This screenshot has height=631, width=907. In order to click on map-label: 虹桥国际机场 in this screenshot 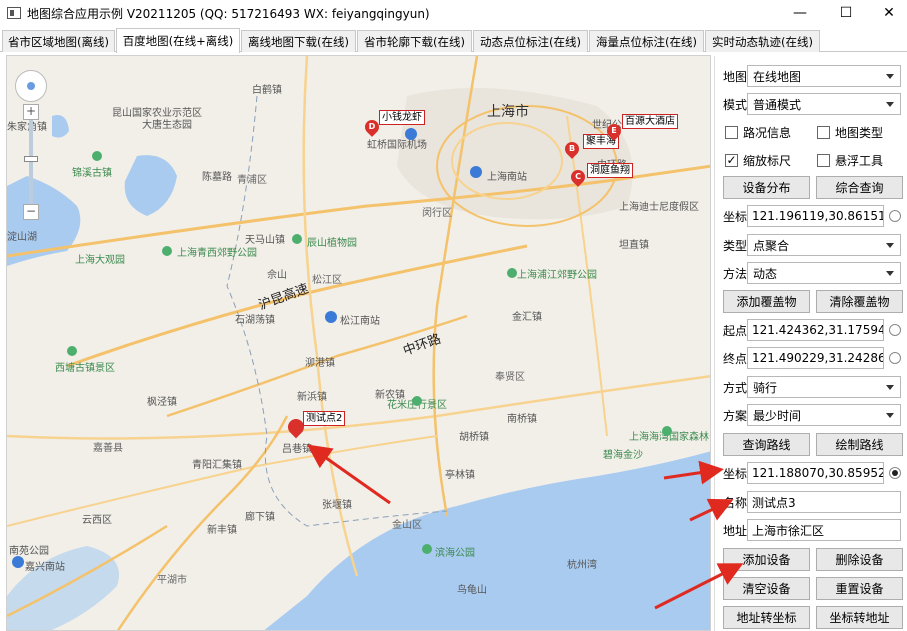, I will do `click(397, 145)`.